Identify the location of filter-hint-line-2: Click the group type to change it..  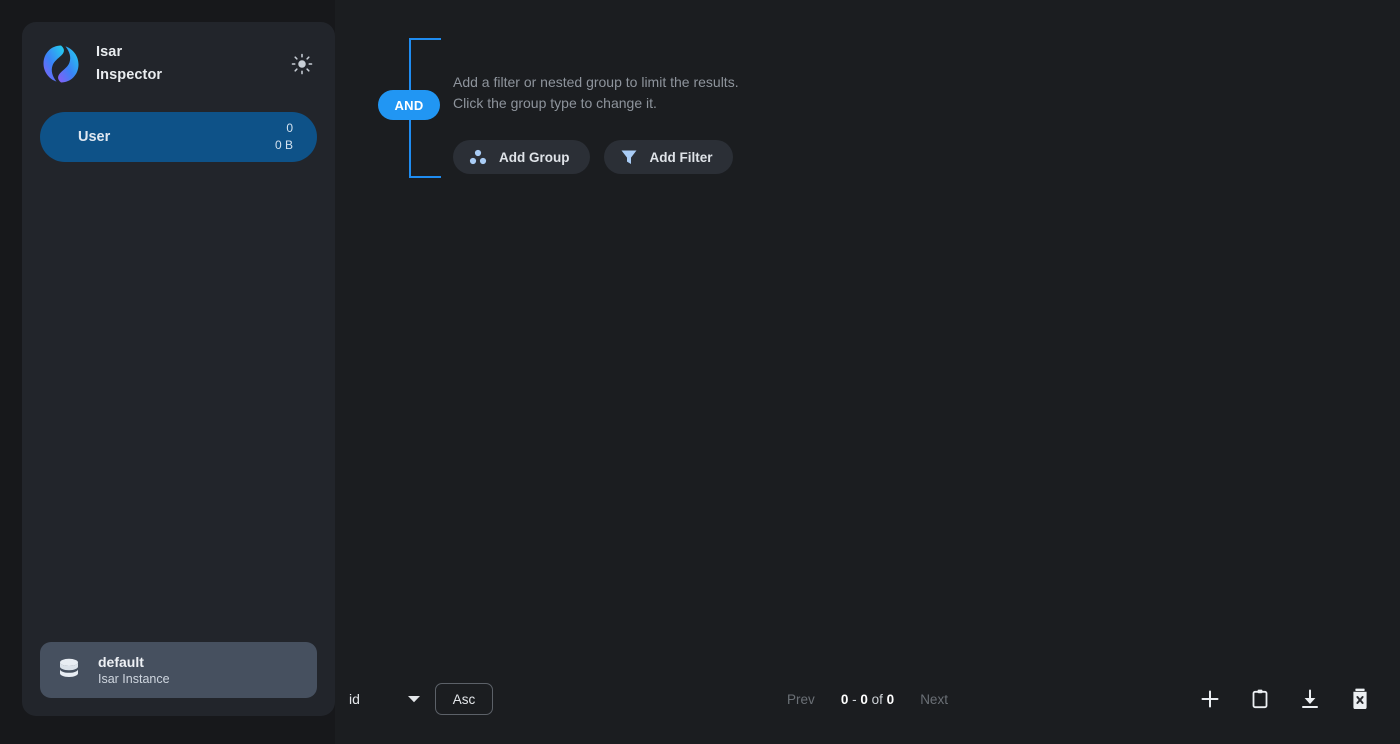
(555, 103).